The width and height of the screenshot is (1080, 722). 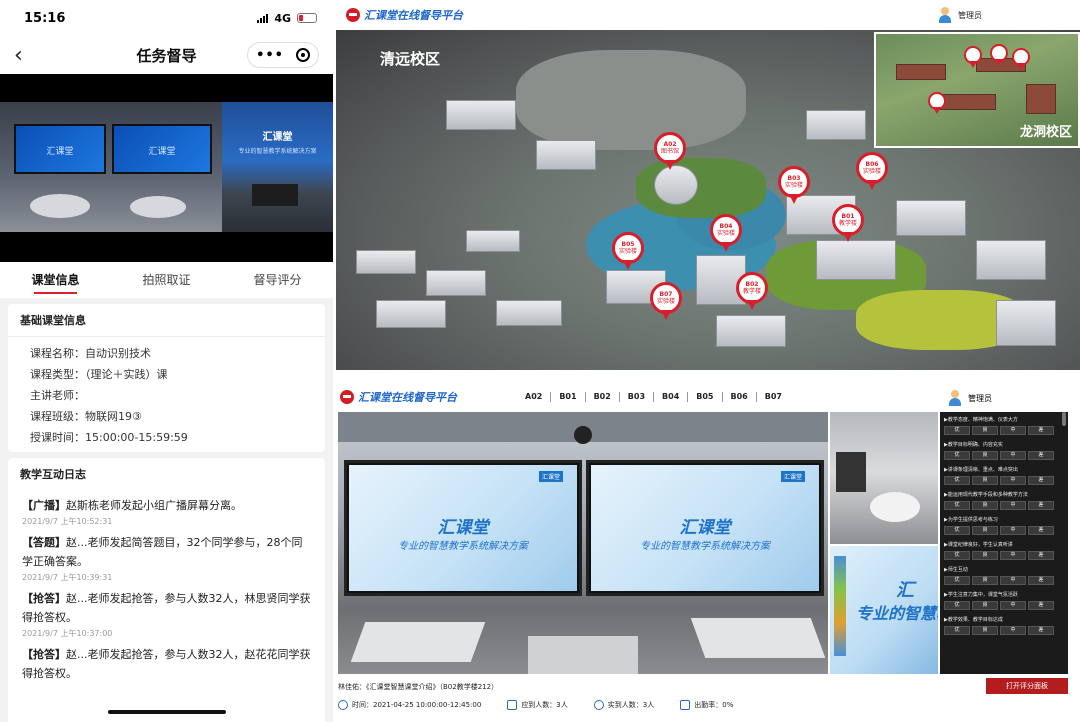 What do you see at coordinates (981, 420) in the screenshot?
I see `evaluation-question: ▶教学态度、精神饱满、仪表大方` at bounding box center [981, 420].